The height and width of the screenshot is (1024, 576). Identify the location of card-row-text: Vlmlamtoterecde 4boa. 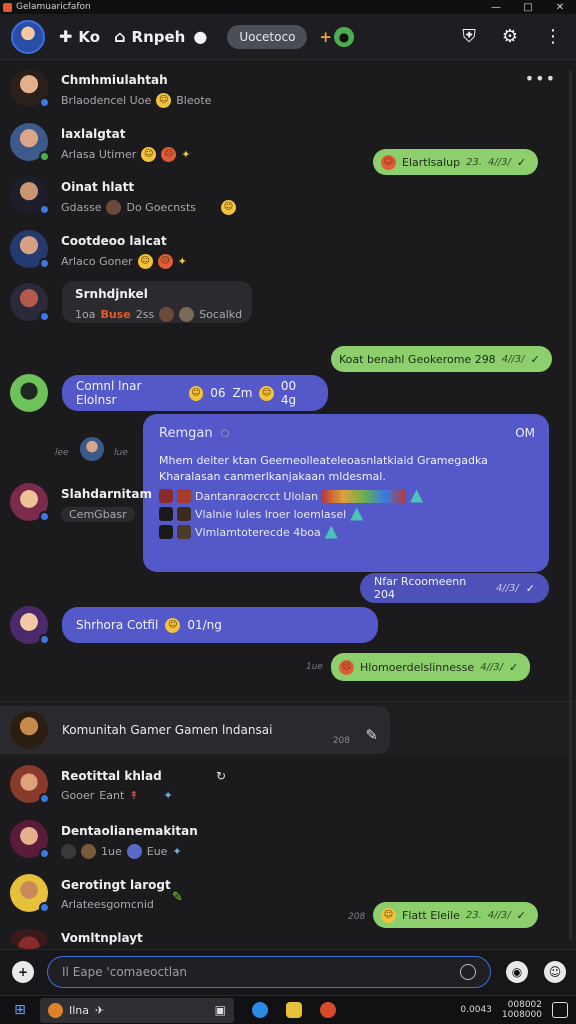
(258, 532).